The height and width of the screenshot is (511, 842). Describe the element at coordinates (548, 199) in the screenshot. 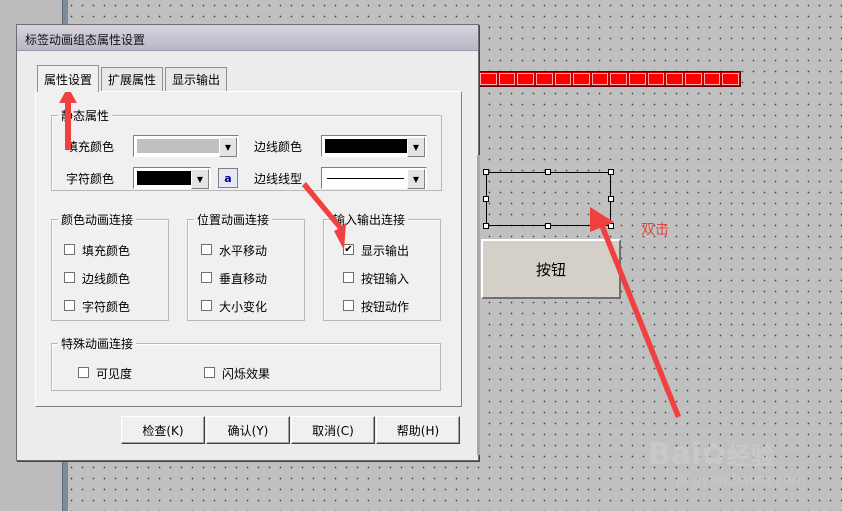

I see `selected-label-object` at that location.